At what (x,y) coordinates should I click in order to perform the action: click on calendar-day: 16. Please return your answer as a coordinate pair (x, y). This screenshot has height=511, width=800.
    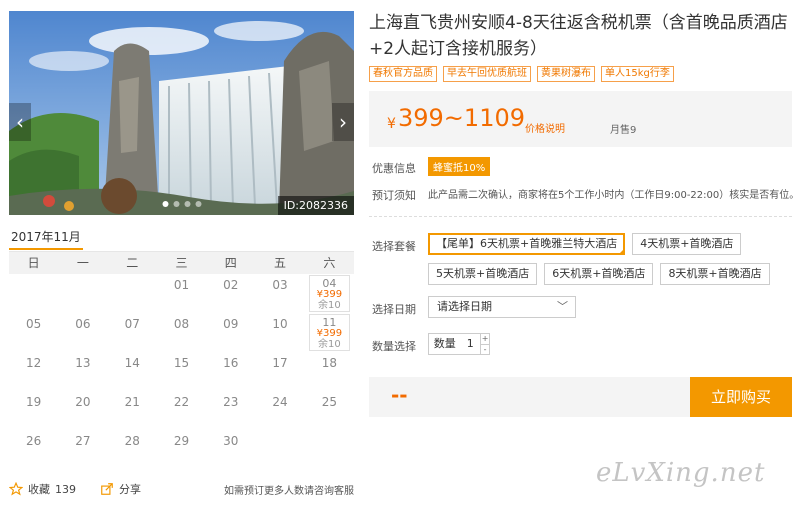
    Looking at the image, I should click on (230, 371).